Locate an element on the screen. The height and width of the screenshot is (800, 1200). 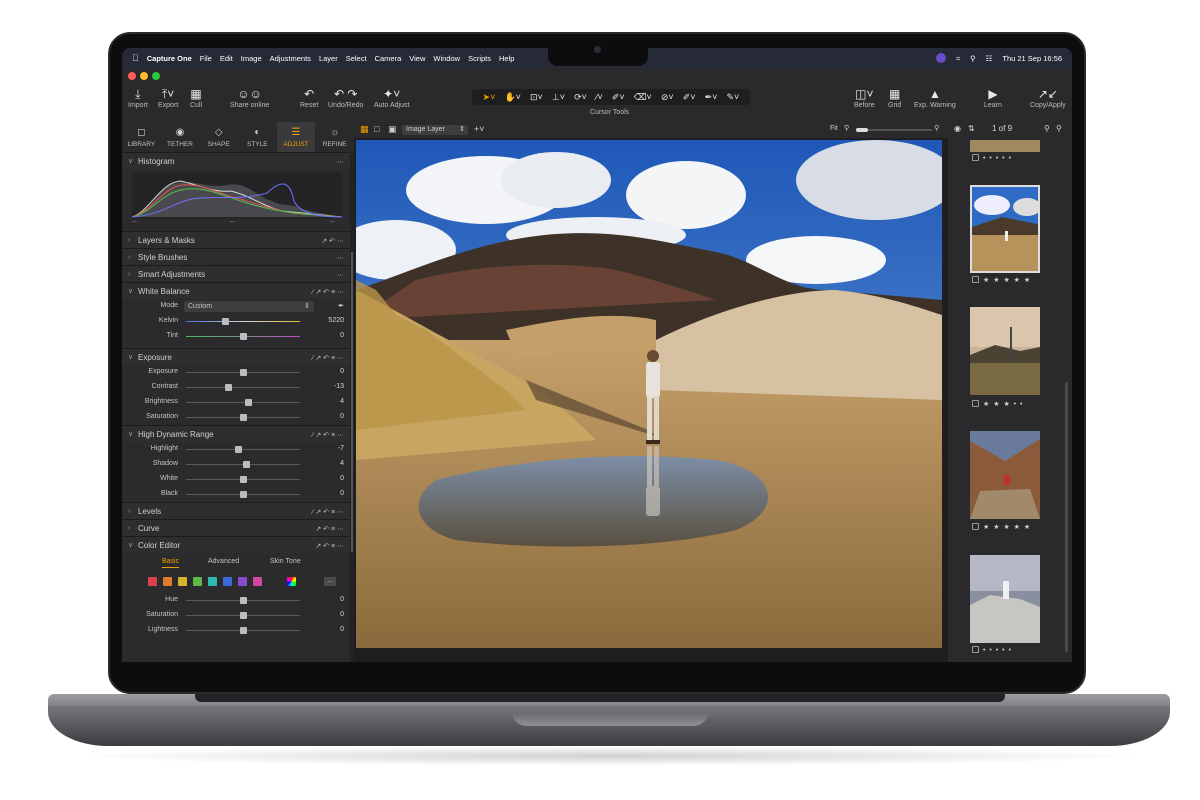
rating-1: ★ ★ ★ ★ ★ is located at coordinates (1012, 280).